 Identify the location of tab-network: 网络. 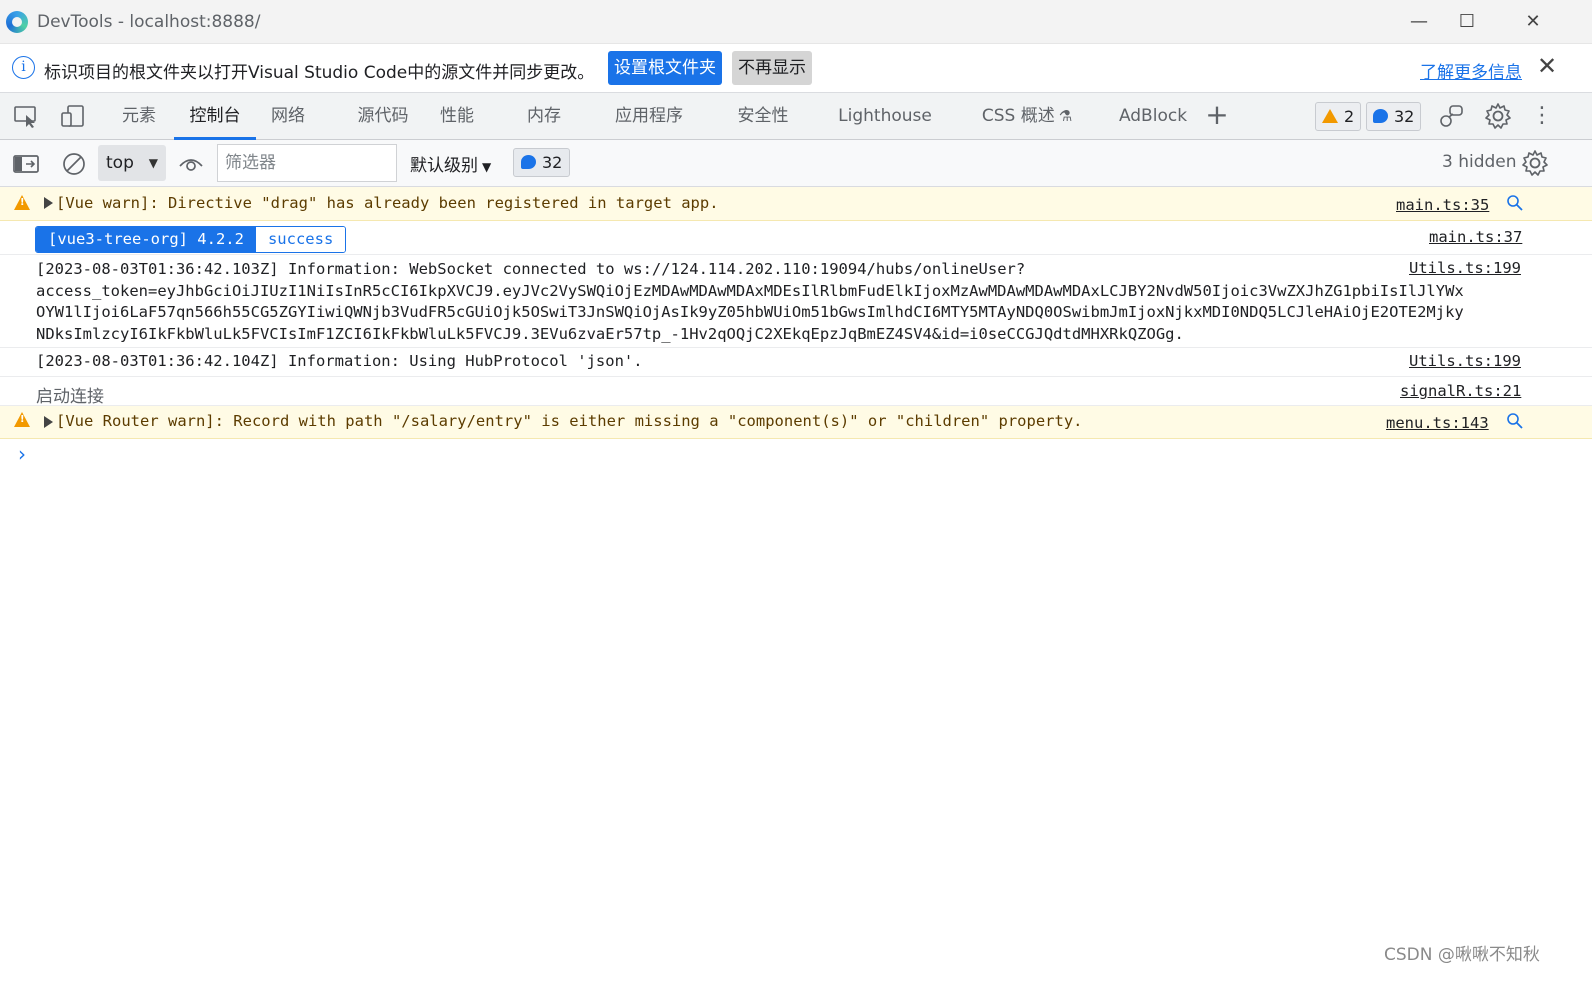
(288, 116).